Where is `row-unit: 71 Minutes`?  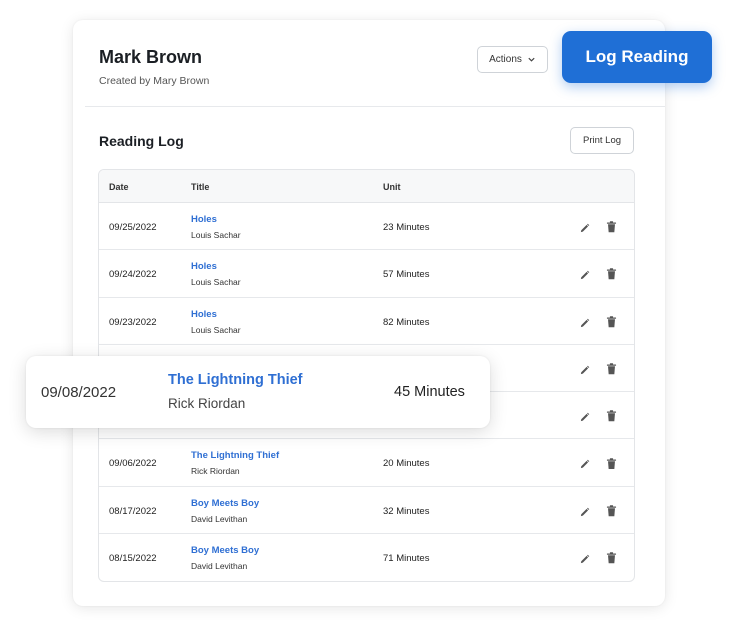 row-unit: 71 Minutes is located at coordinates (406, 559).